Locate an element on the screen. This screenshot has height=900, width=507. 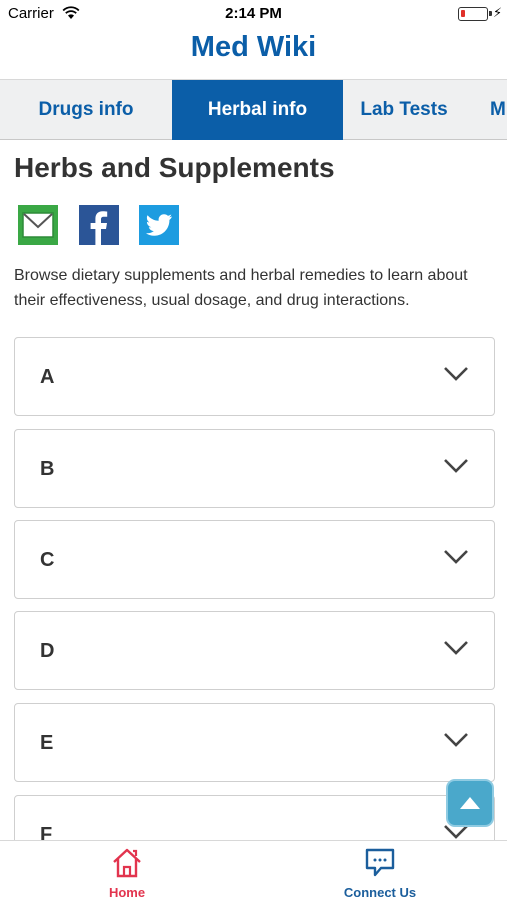
battery-icon is located at coordinates (475, 14).